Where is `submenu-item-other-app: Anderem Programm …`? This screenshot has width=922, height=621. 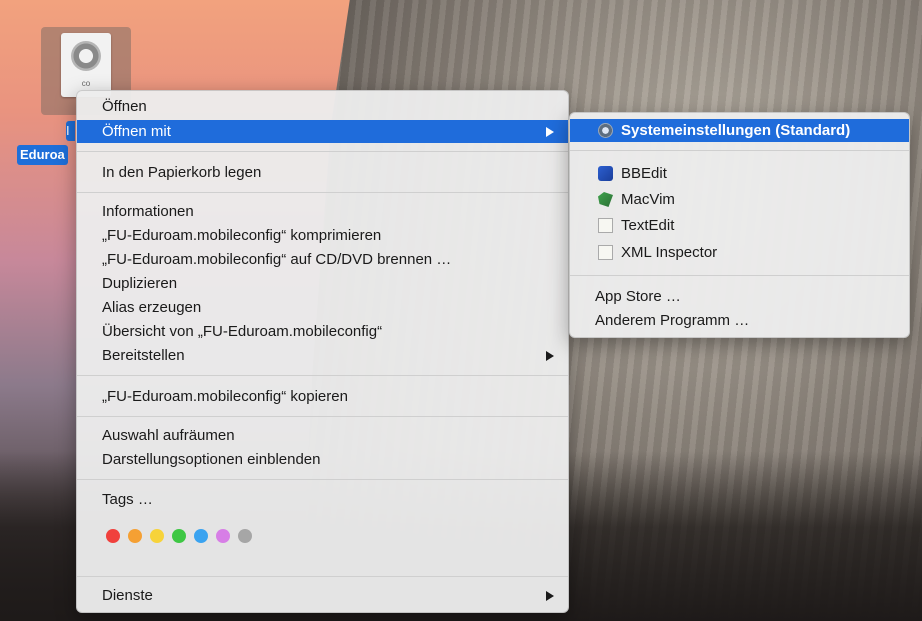 submenu-item-other-app: Anderem Programm … is located at coordinates (739, 320).